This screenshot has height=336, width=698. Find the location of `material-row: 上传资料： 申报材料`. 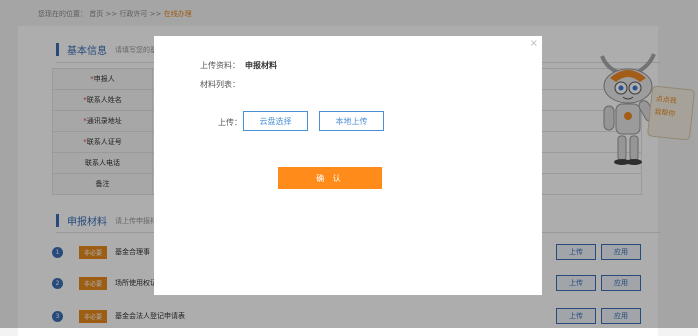

material-row: 上传资料： 申报材料 is located at coordinates (238, 65).